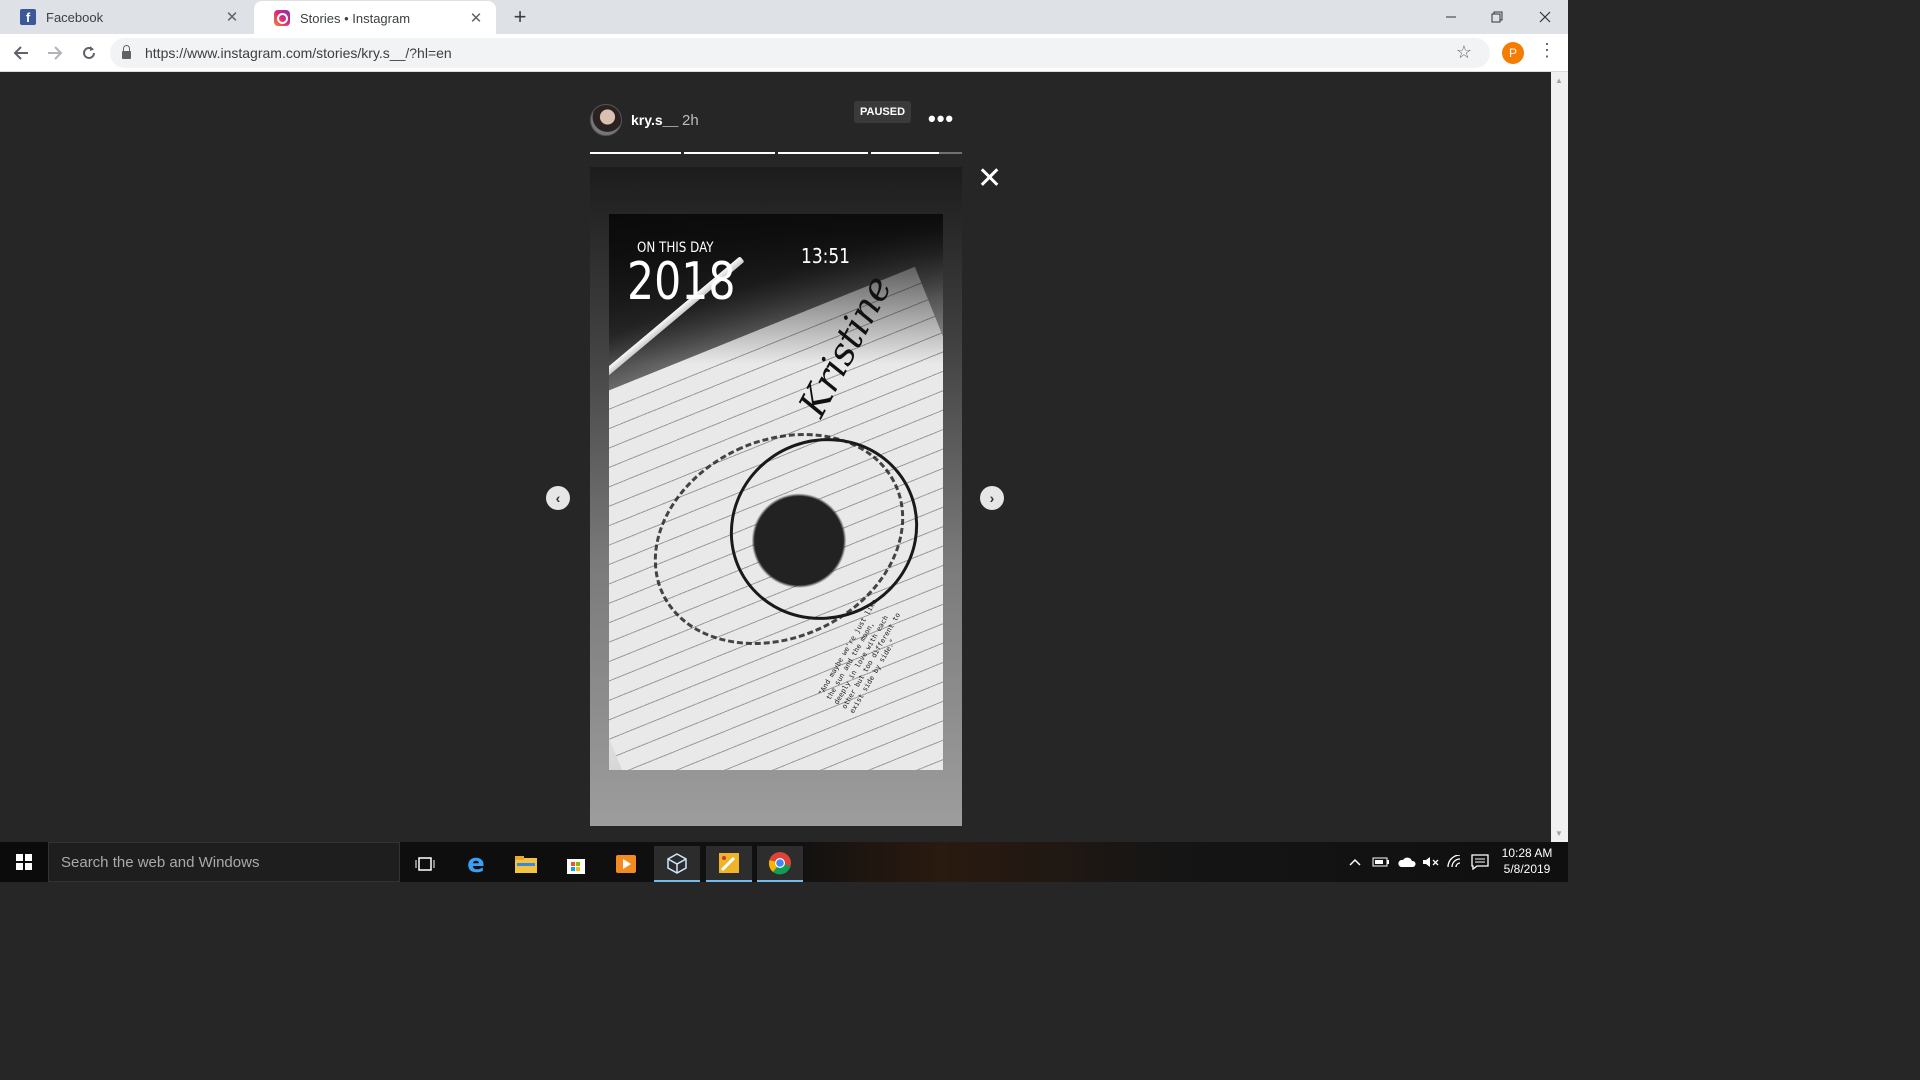 The height and width of the screenshot is (1080, 1920). Describe the element at coordinates (55, 53) in the screenshot. I see `forward-arrow-icon` at that location.